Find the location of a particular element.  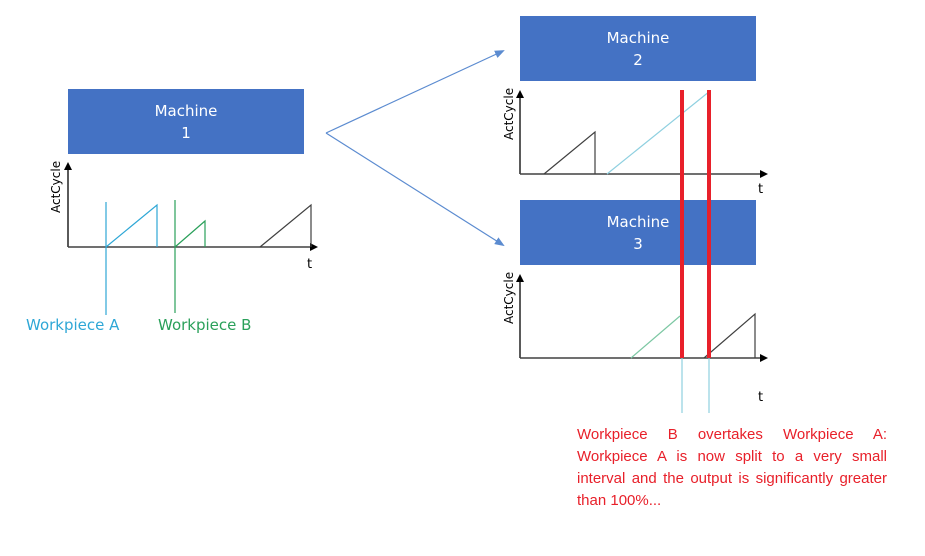

machine-1-number: 1 is located at coordinates (186, 132).